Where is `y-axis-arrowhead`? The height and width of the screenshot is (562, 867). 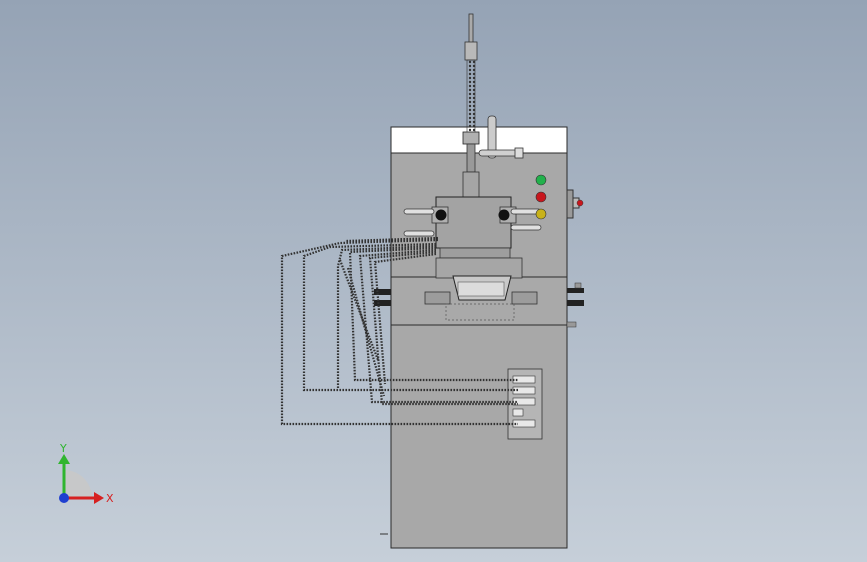 y-axis-arrowhead is located at coordinates (64, 459).